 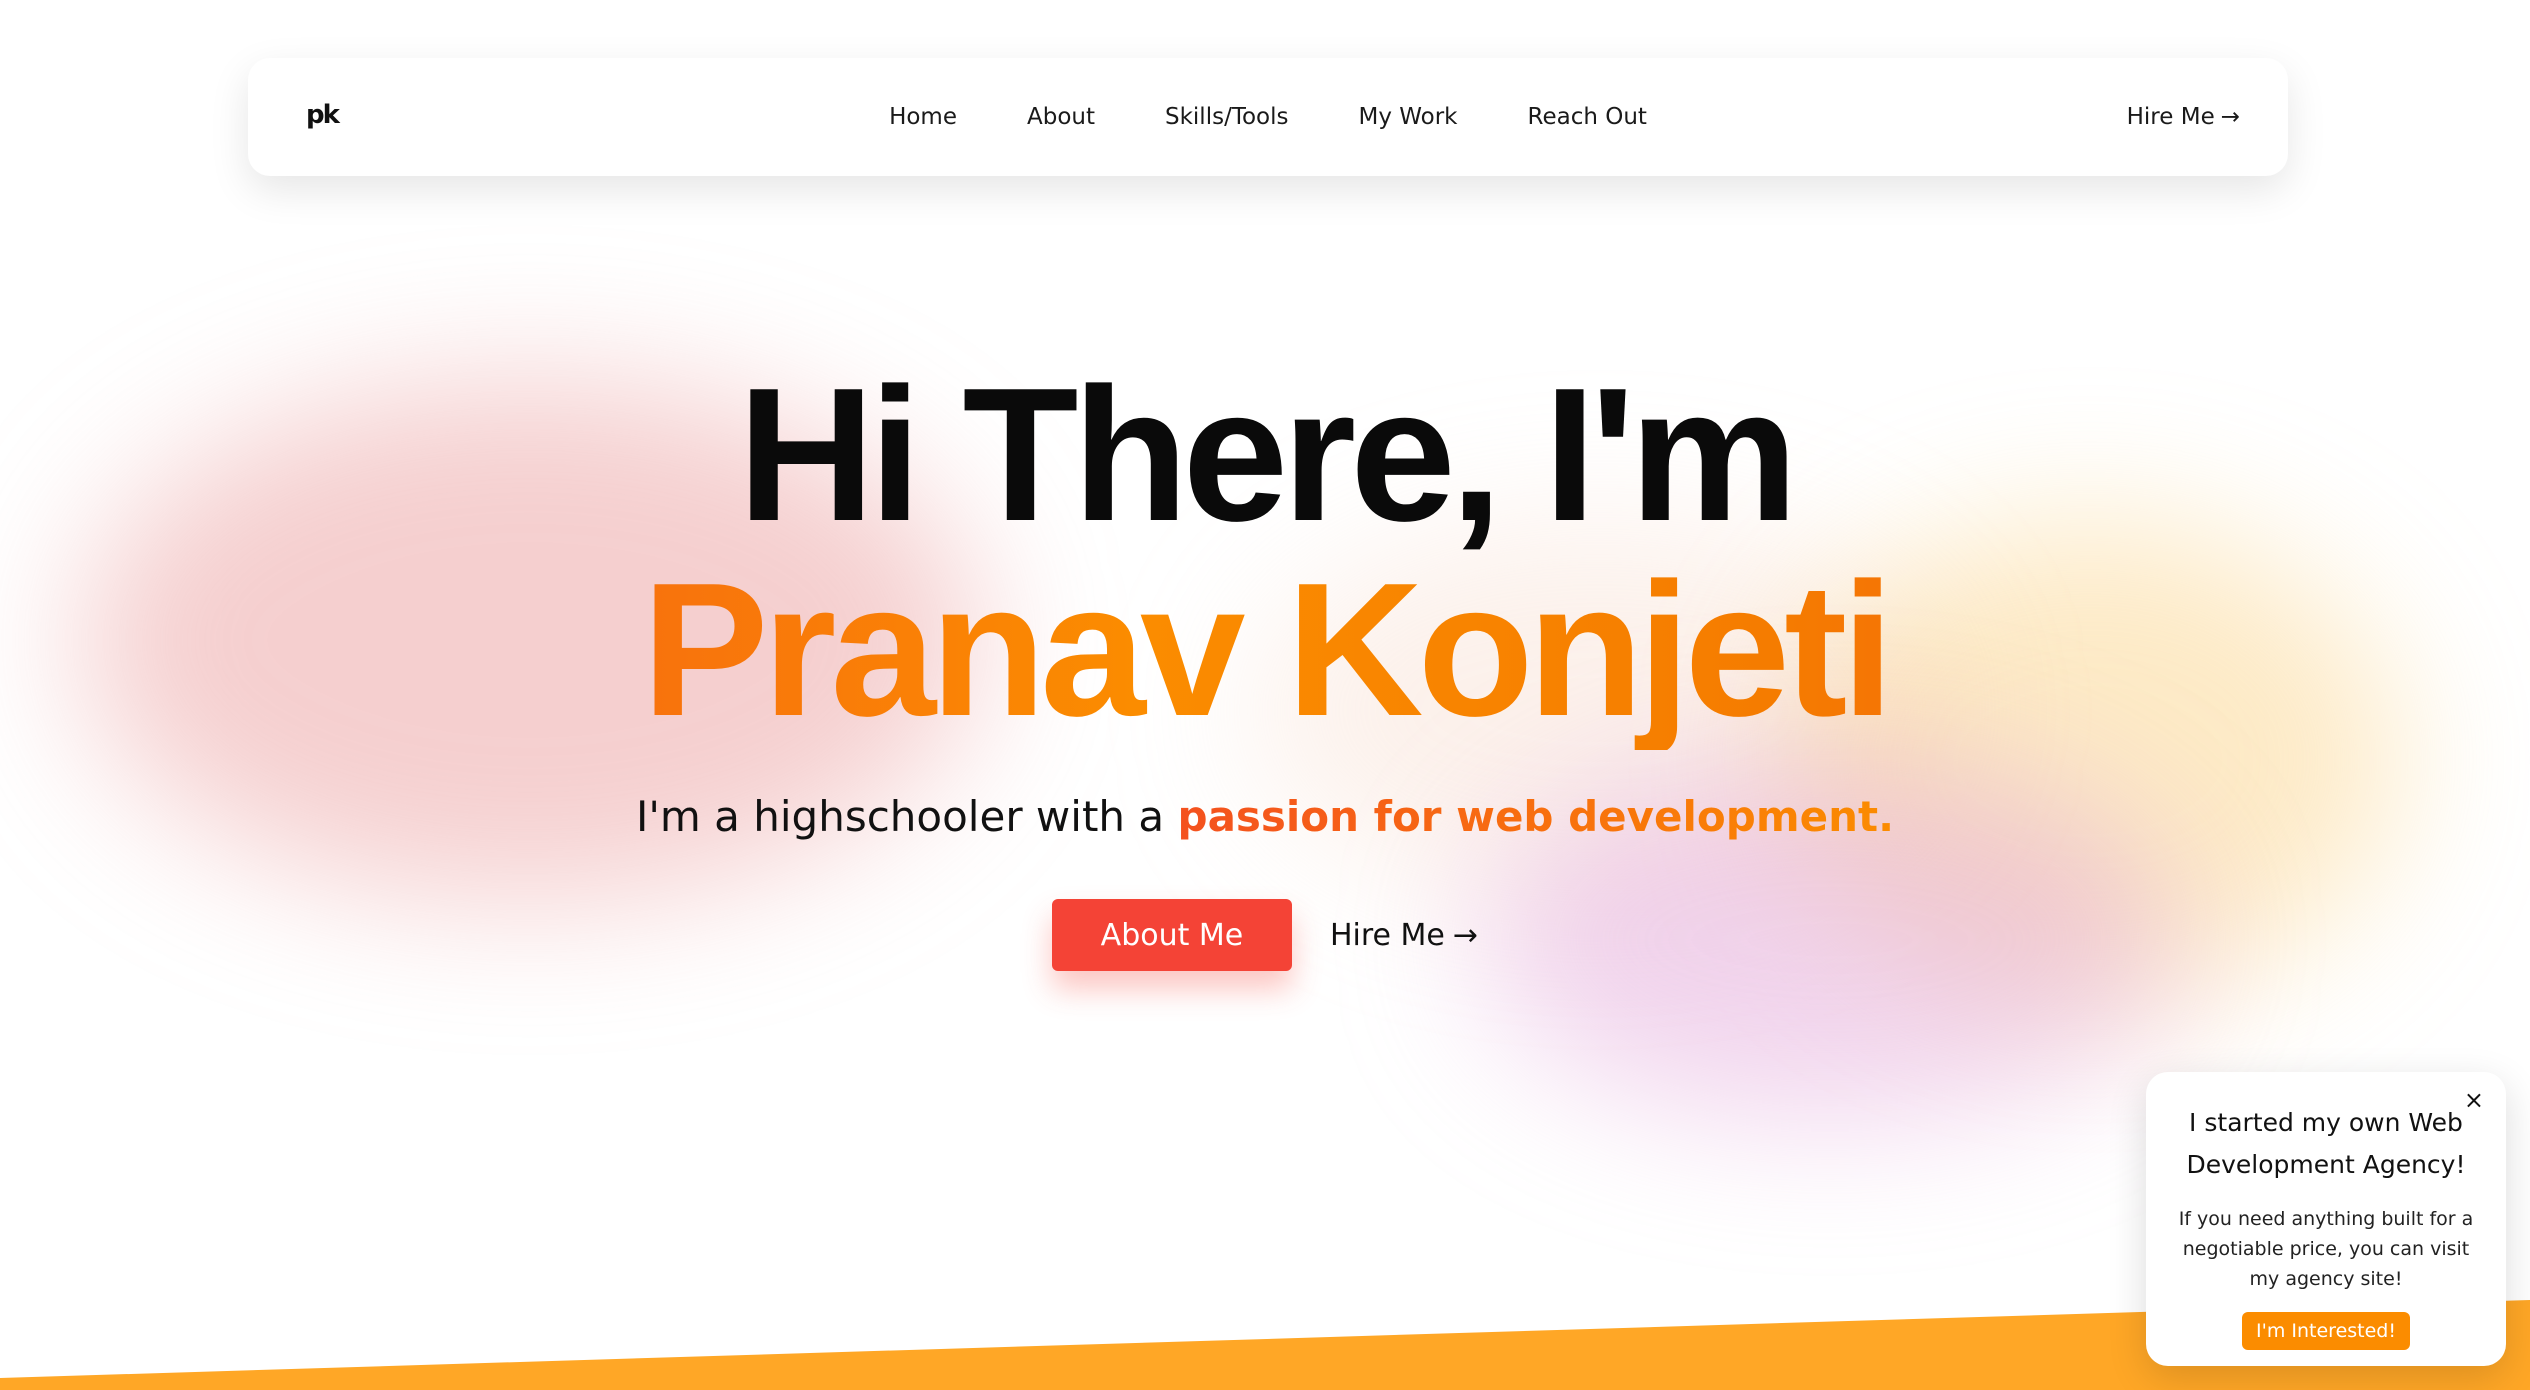 What do you see at coordinates (1387, 935) in the screenshot?
I see `hero-hire-me-label: Hire Me` at bounding box center [1387, 935].